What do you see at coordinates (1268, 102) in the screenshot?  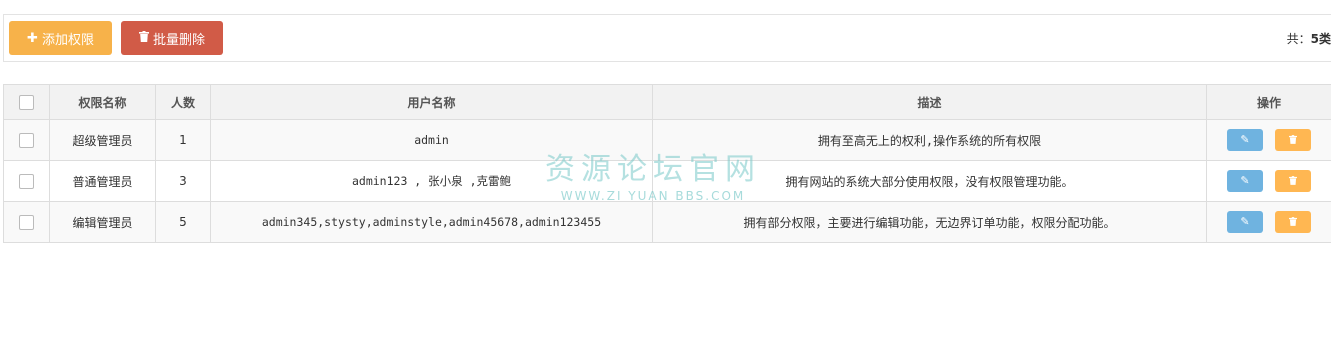 I see `column-header-ops: 操作` at bounding box center [1268, 102].